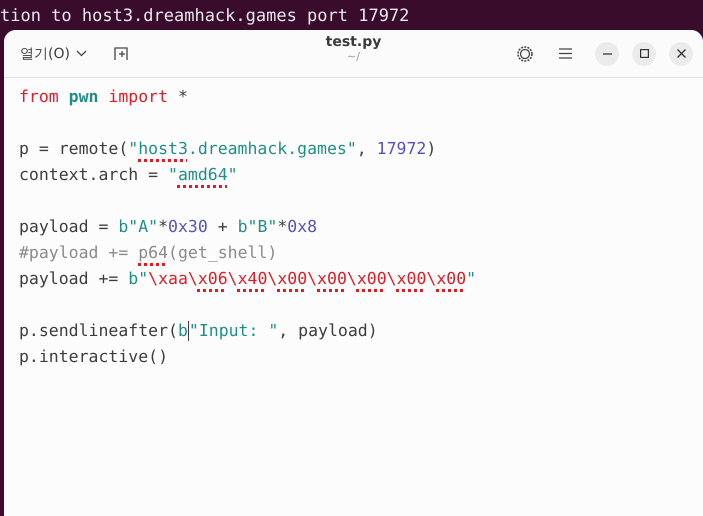 This screenshot has width=703, height=516. I want to click on close-button, so click(681, 54).